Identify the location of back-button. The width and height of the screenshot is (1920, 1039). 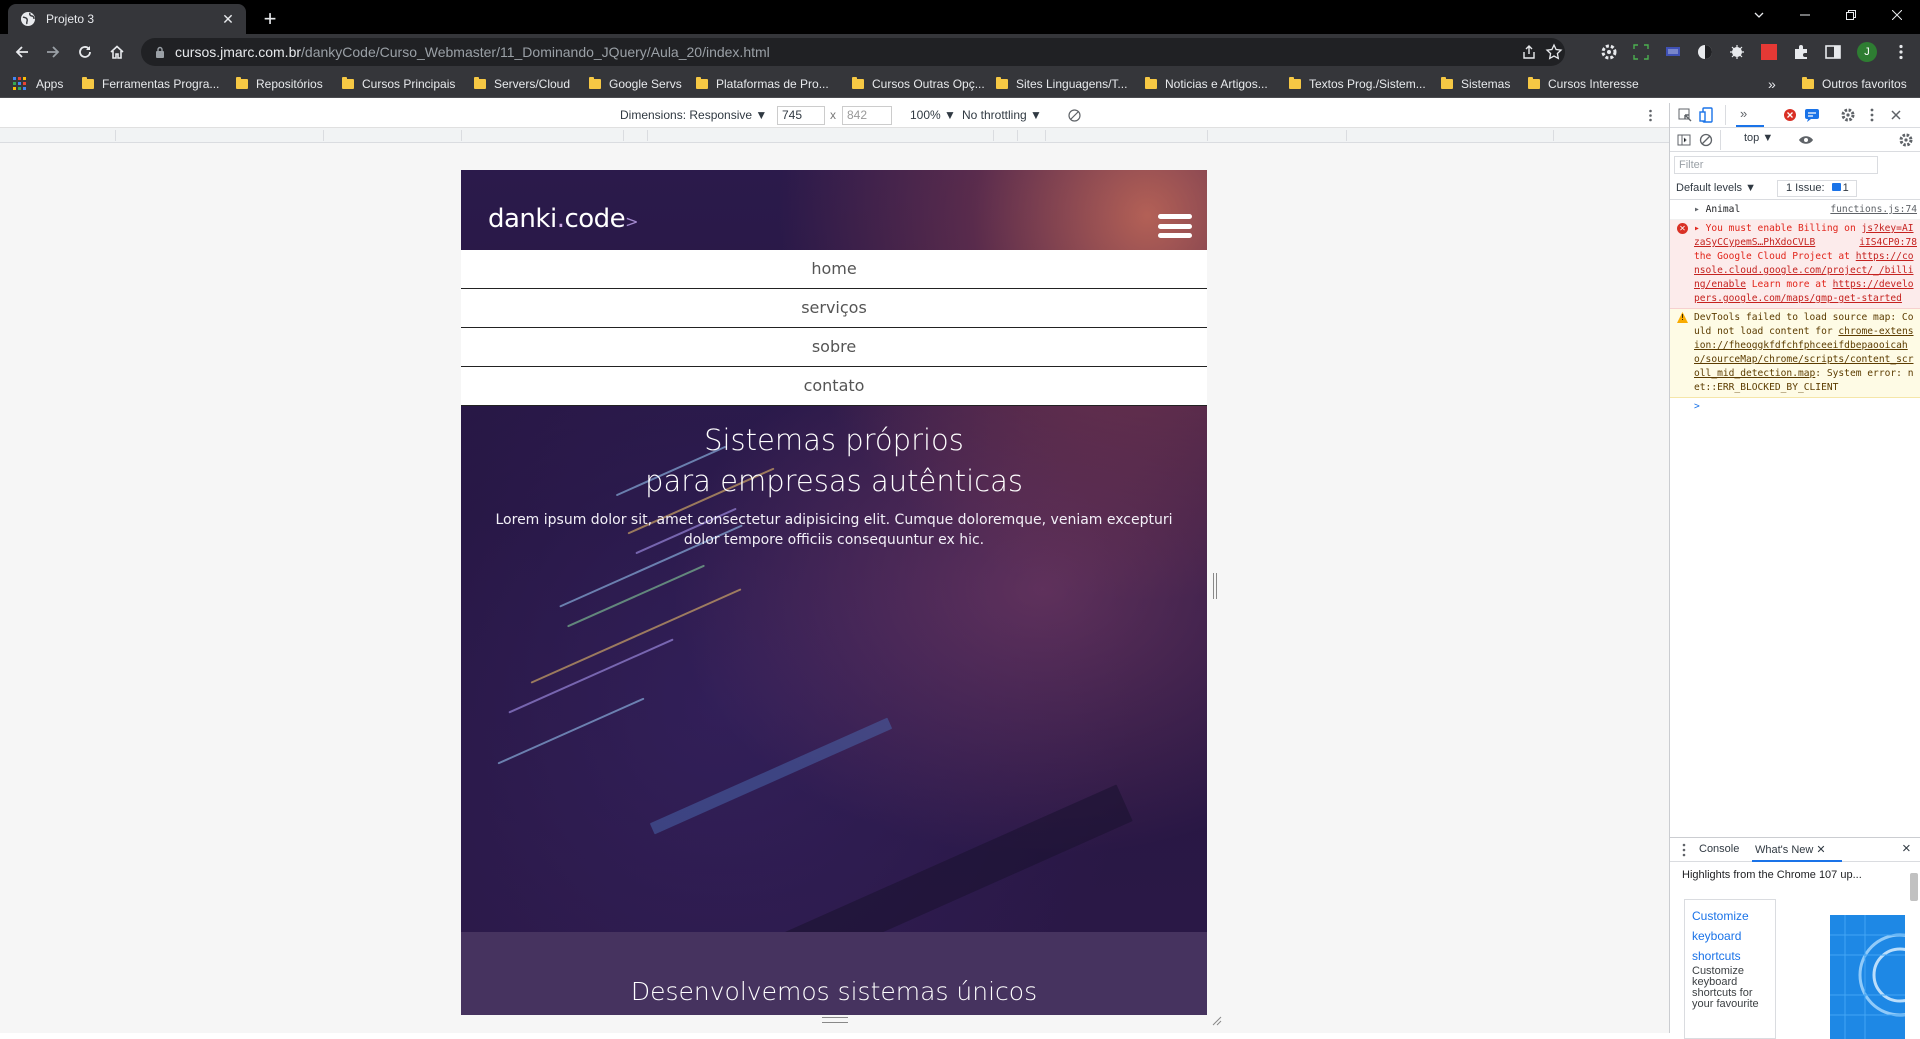
(22, 52).